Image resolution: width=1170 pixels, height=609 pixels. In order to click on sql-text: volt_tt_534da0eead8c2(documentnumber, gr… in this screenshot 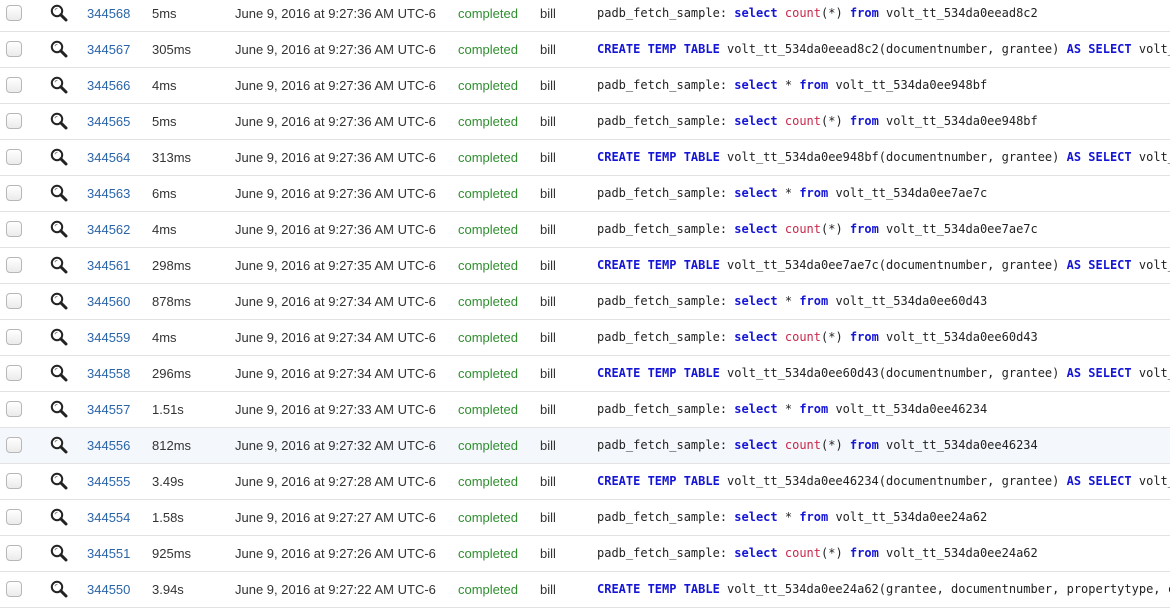, I will do `click(893, 49)`.